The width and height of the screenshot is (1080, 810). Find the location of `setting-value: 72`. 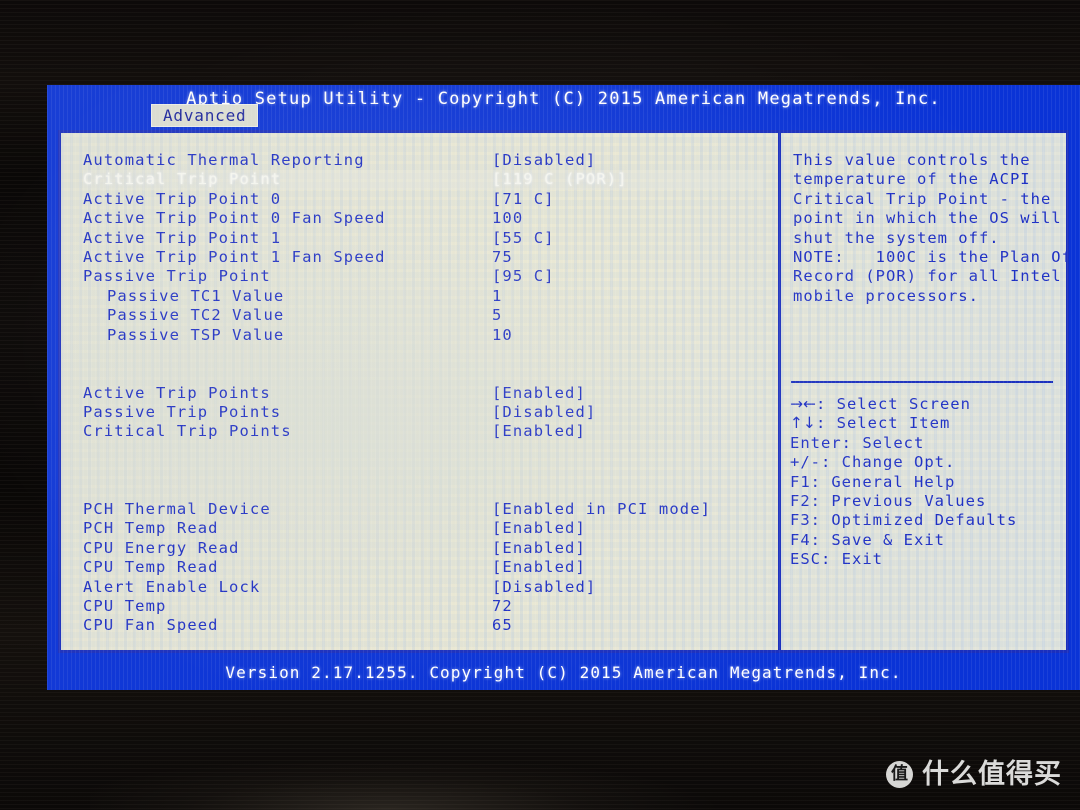

setting-value: 72 is located at coordinates (502, 605).